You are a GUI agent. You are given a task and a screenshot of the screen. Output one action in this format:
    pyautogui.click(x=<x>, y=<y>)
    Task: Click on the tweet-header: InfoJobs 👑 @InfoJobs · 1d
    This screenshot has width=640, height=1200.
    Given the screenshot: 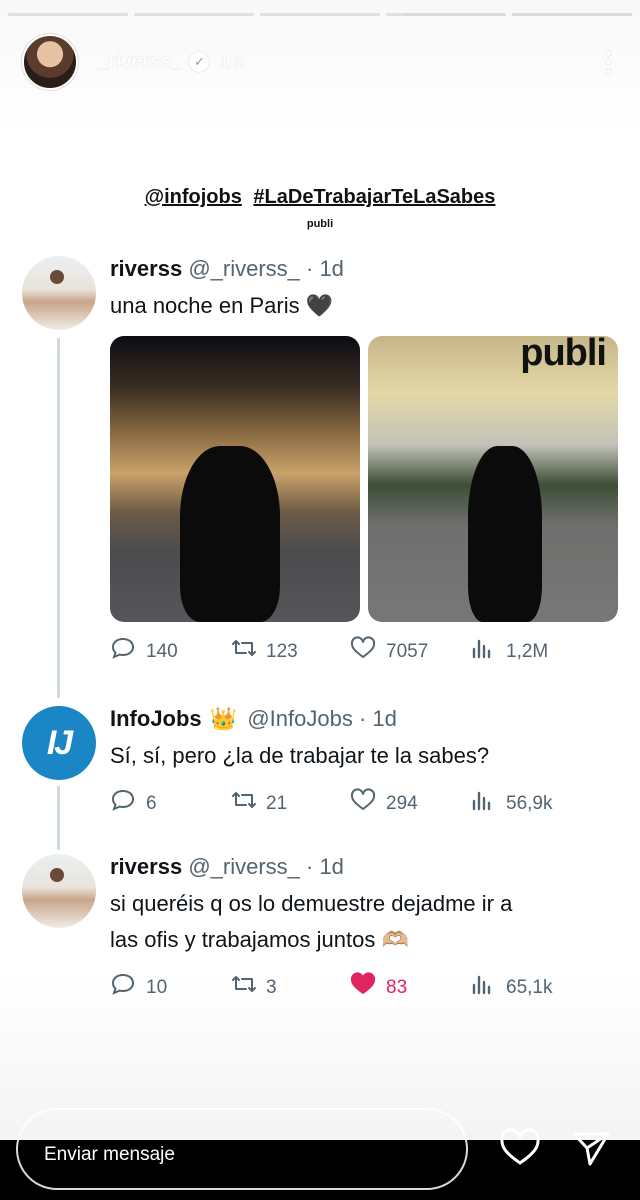 What is the action you would take?
    pyautogui.click(x=366, y=719)
    